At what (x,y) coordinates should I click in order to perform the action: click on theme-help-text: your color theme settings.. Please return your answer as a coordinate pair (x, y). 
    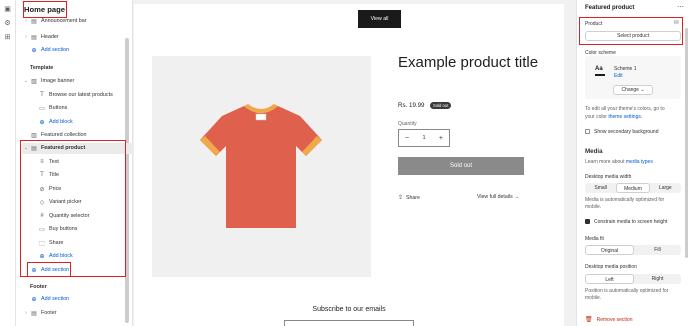
    Looking at the image, I should click on (614, 117).